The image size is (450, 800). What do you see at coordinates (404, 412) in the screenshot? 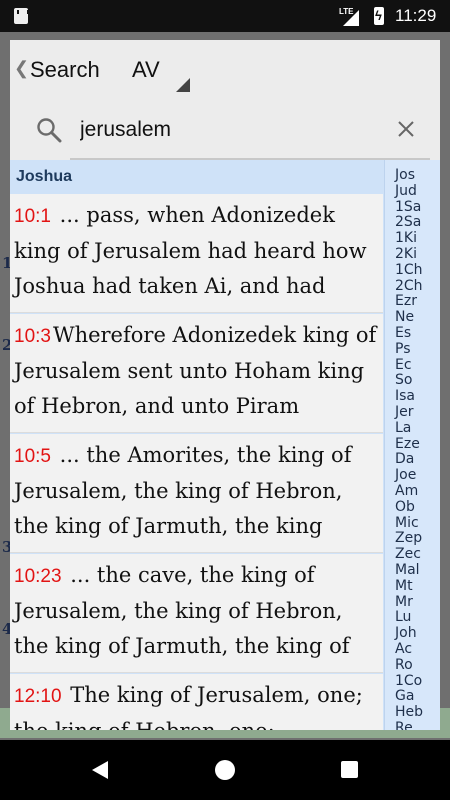
I see `book-index-item: Jer` at bounding box center [404, 412].